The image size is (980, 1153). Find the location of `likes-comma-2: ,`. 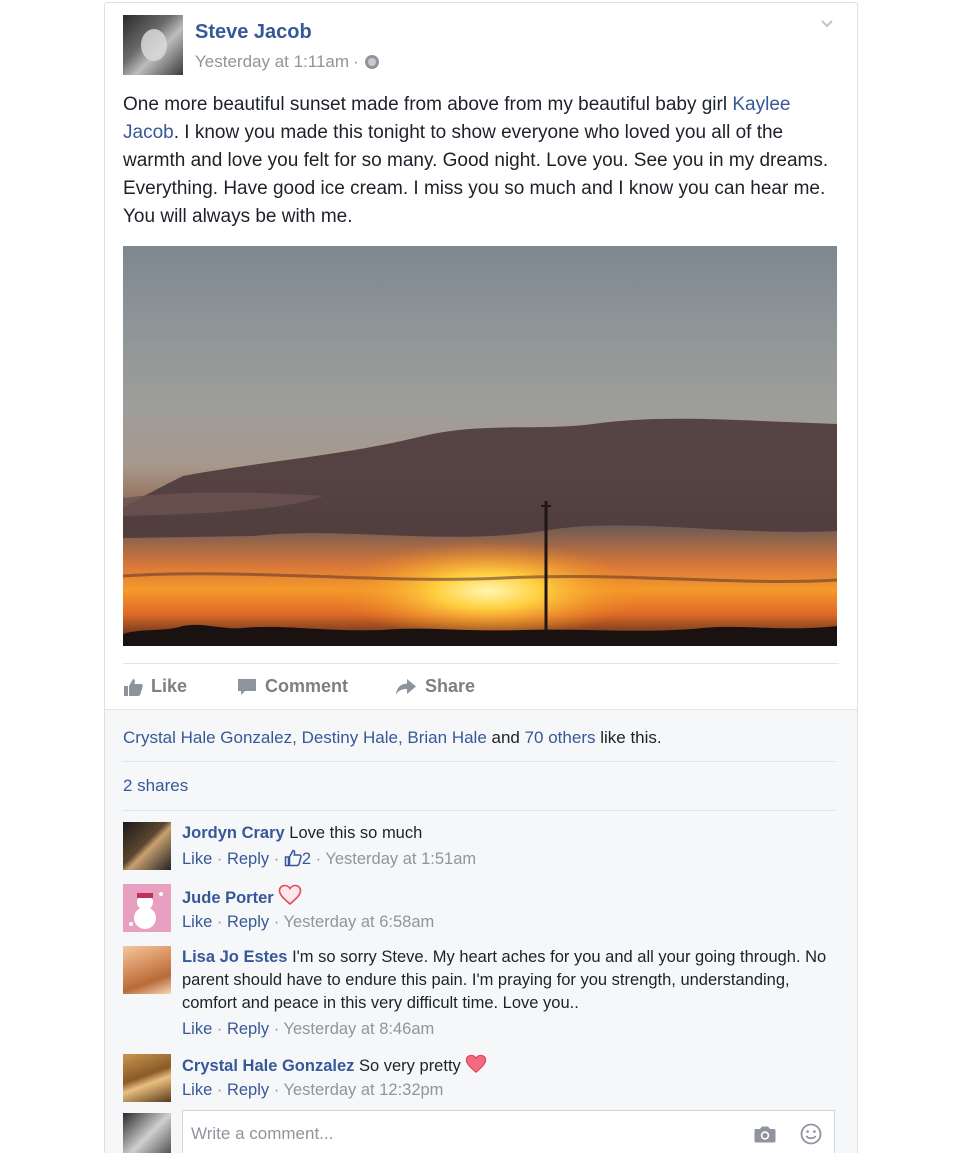

likes-comma-2: , is located at coordinates (402, 737).